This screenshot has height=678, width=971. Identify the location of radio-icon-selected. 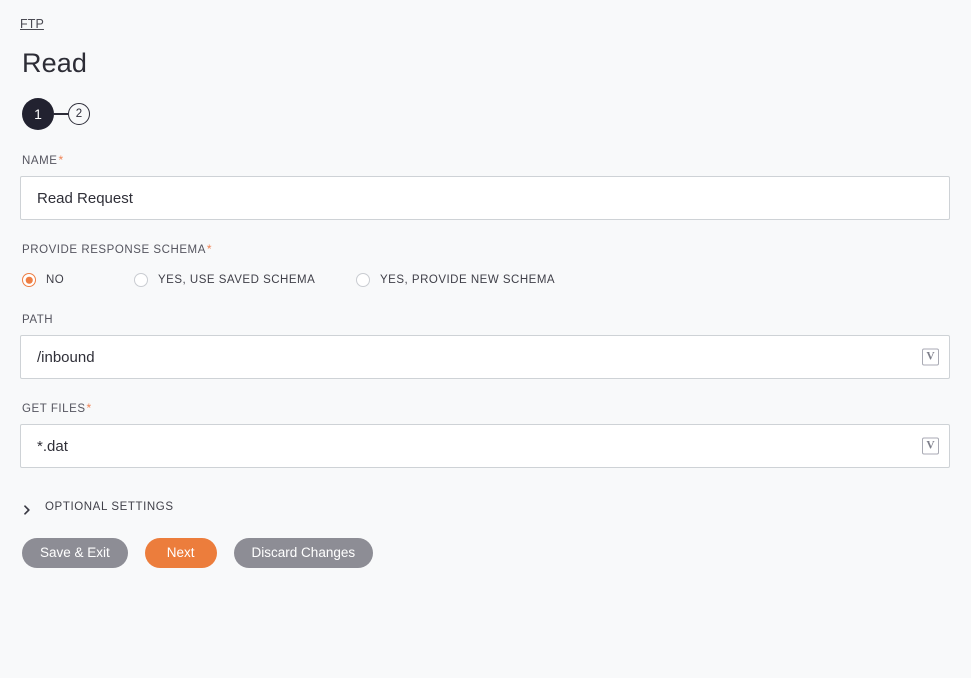
(29, 280).